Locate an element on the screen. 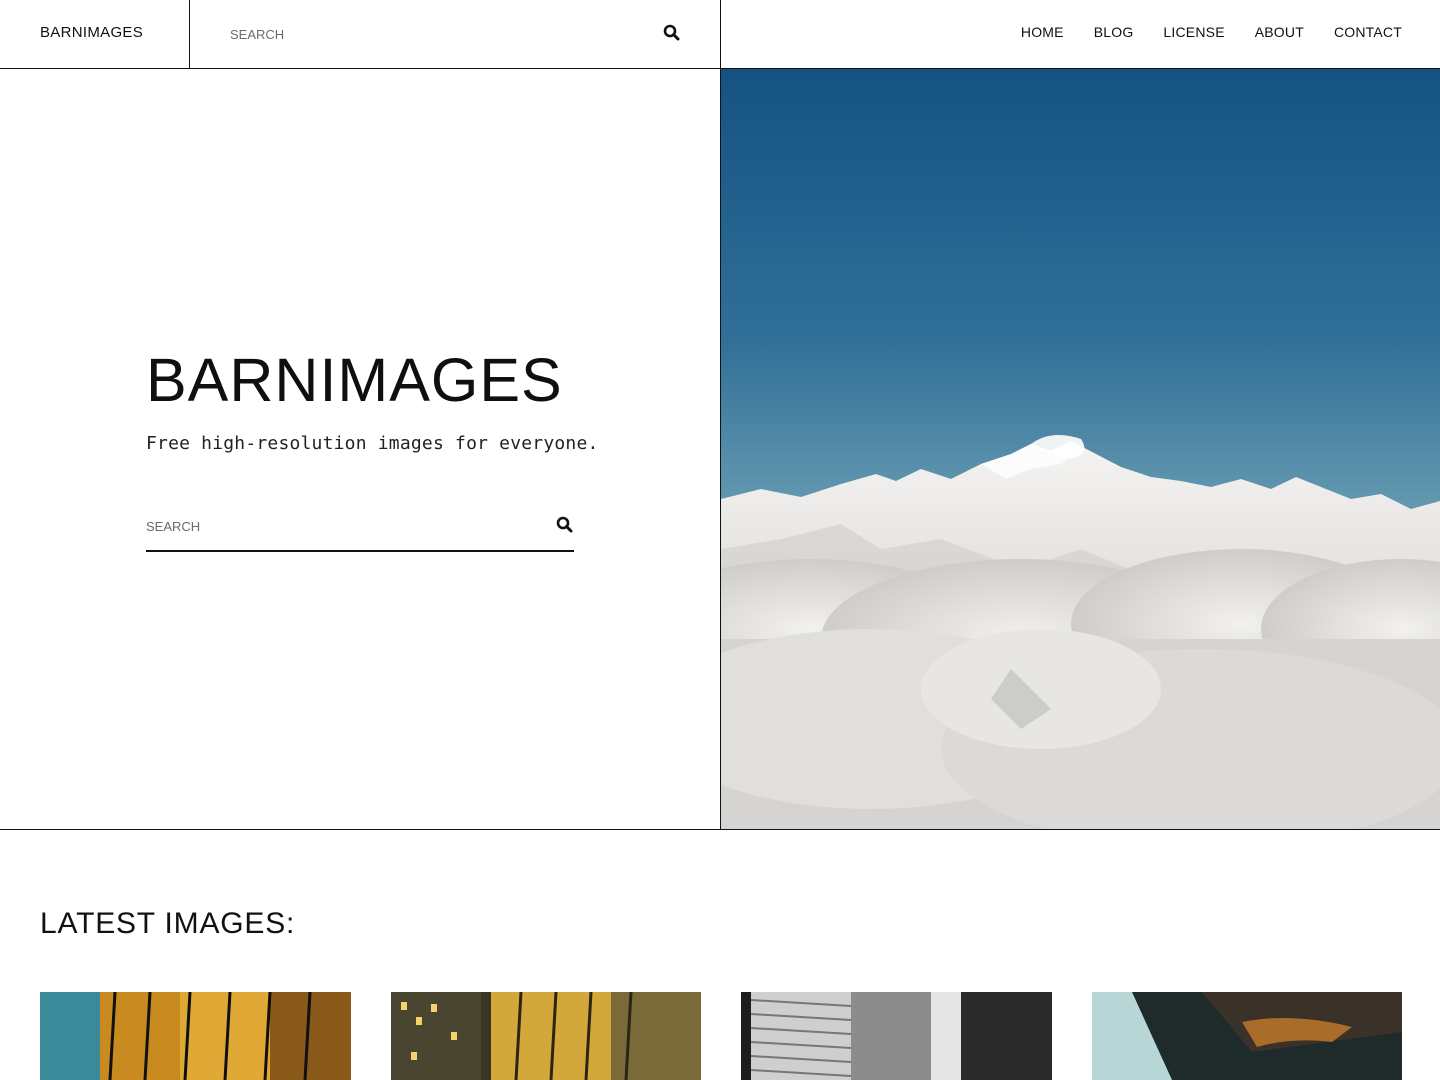  logo-cell: BARNIMAGES is located at coordinates (95, 34).